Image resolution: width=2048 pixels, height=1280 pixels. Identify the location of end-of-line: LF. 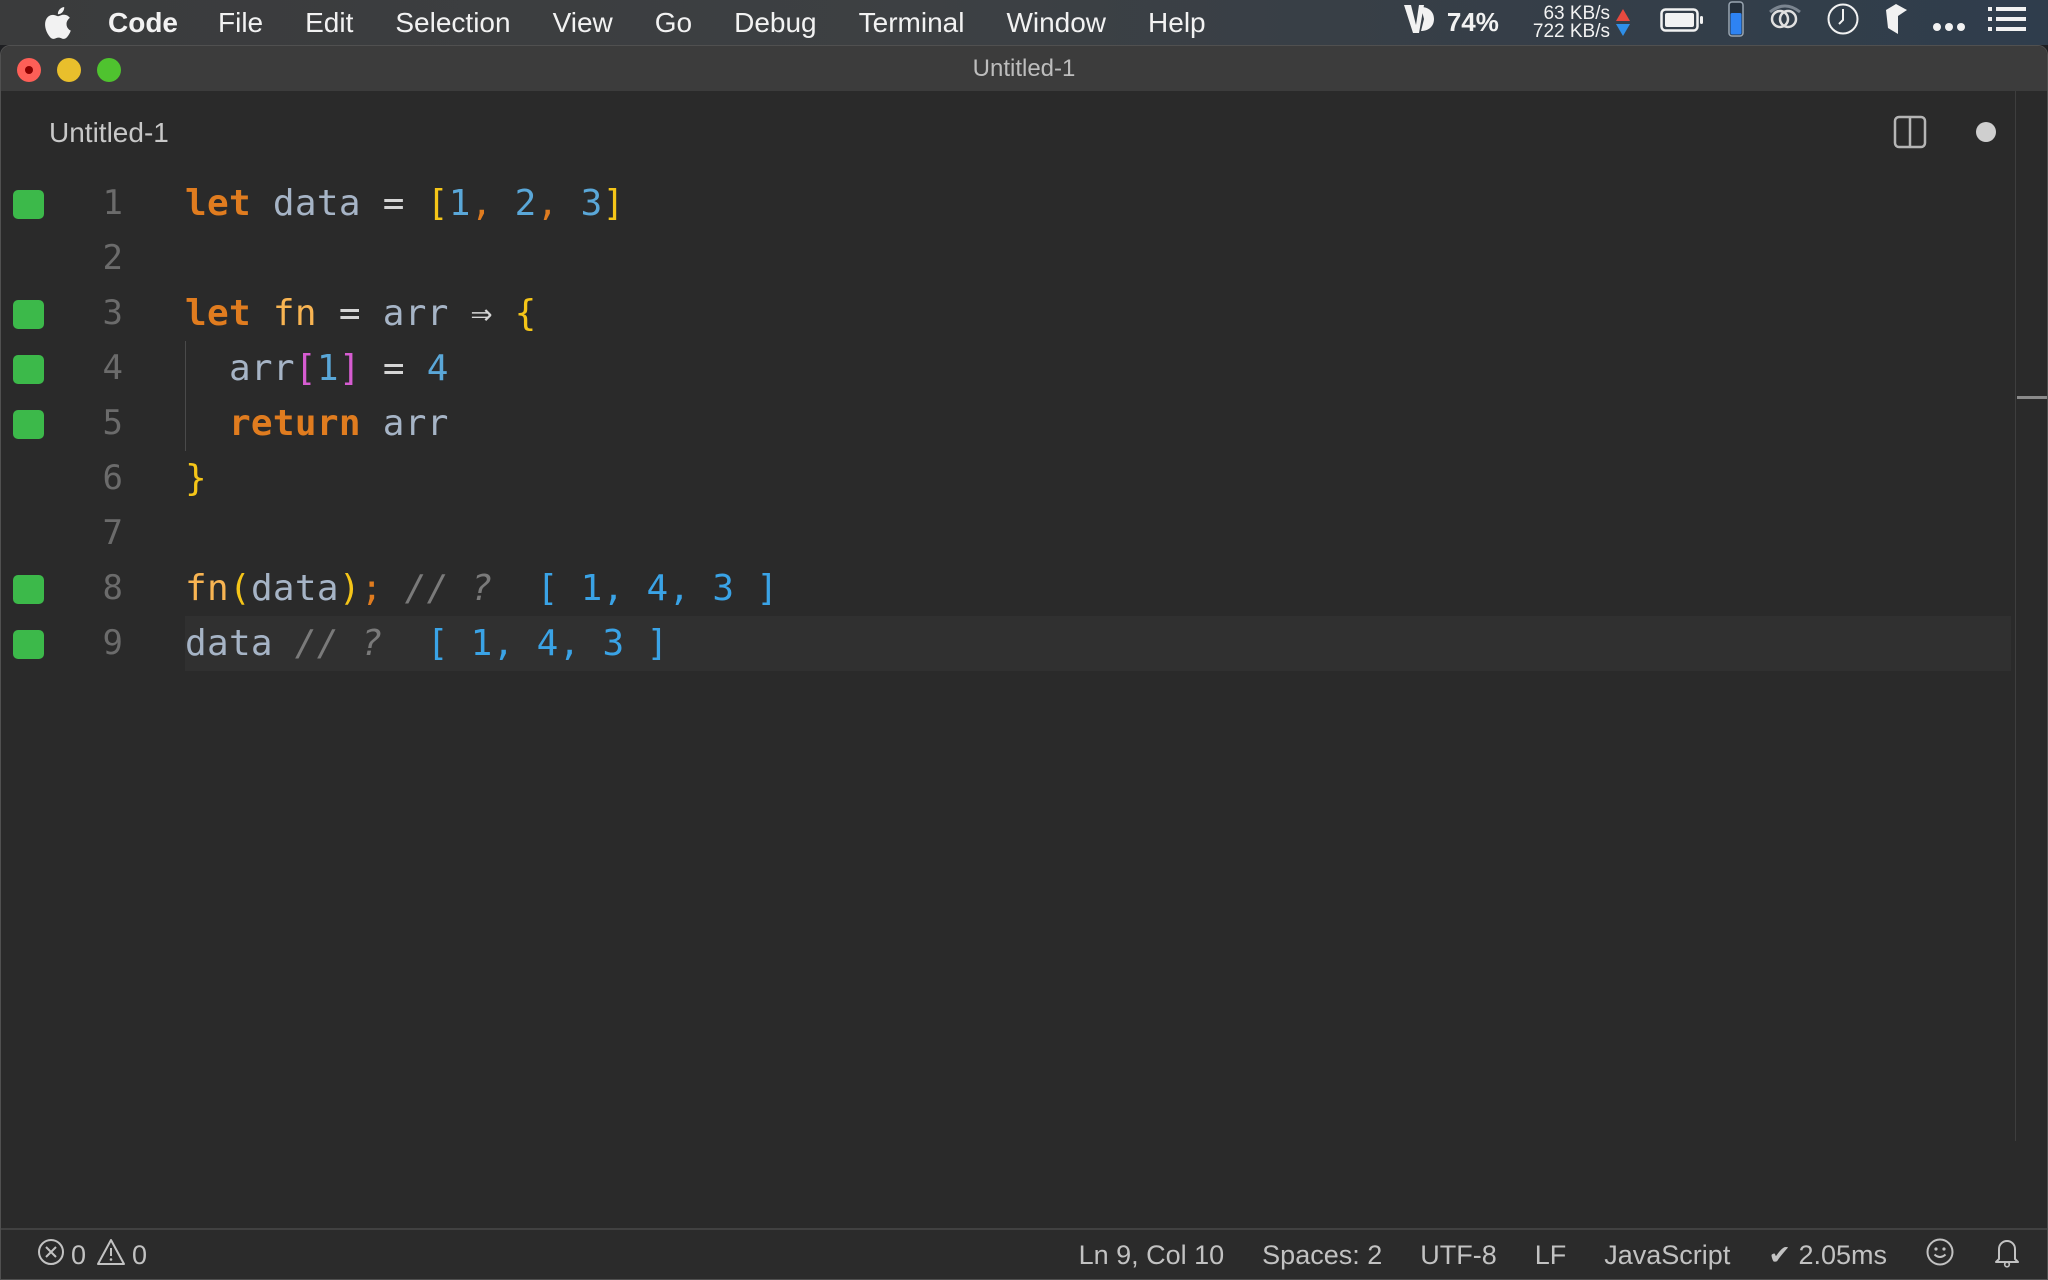
(1551, 1255).